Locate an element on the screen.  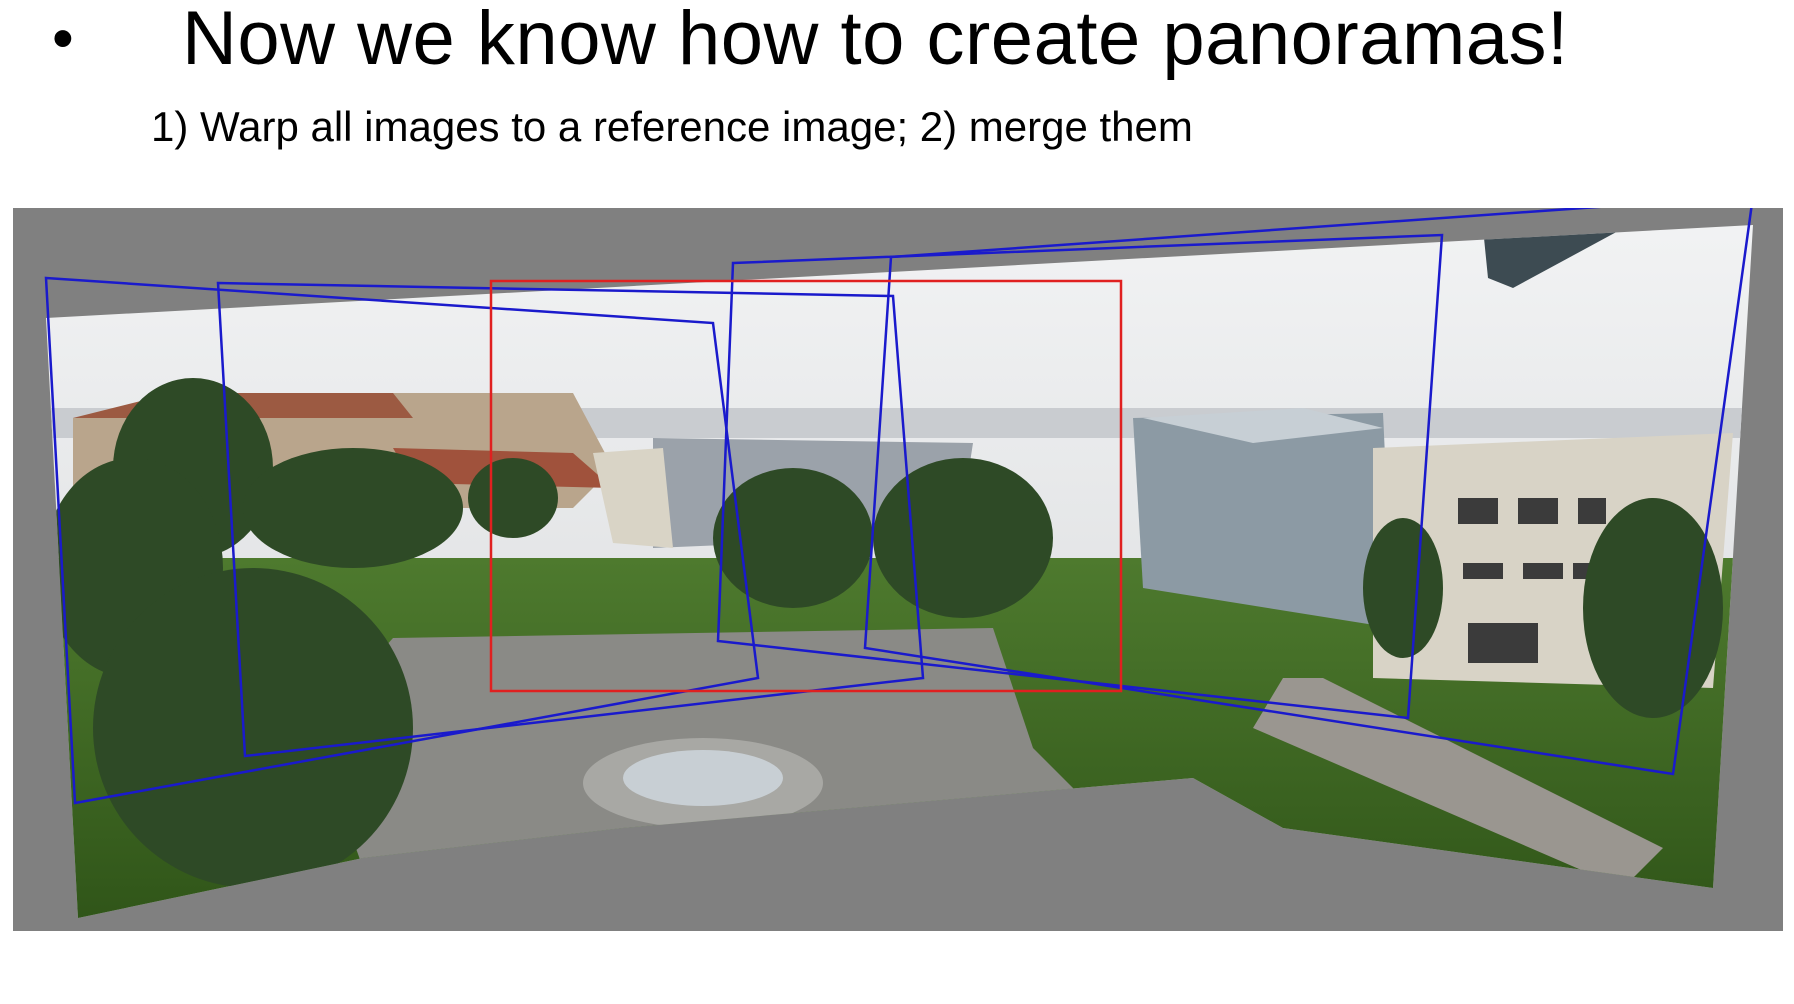
slide-title: Now we know how to create panoramas! is located at coordinates (875, 40).